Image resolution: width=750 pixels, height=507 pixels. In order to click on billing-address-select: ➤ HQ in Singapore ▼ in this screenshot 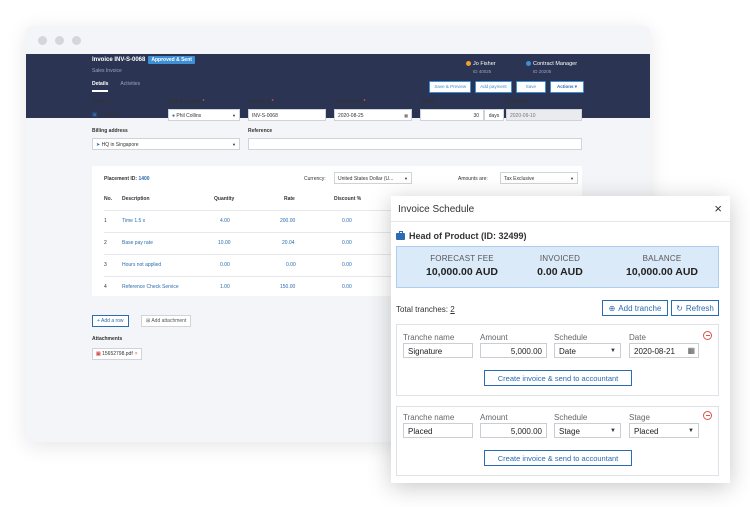, I will do `click(166, 144)`.